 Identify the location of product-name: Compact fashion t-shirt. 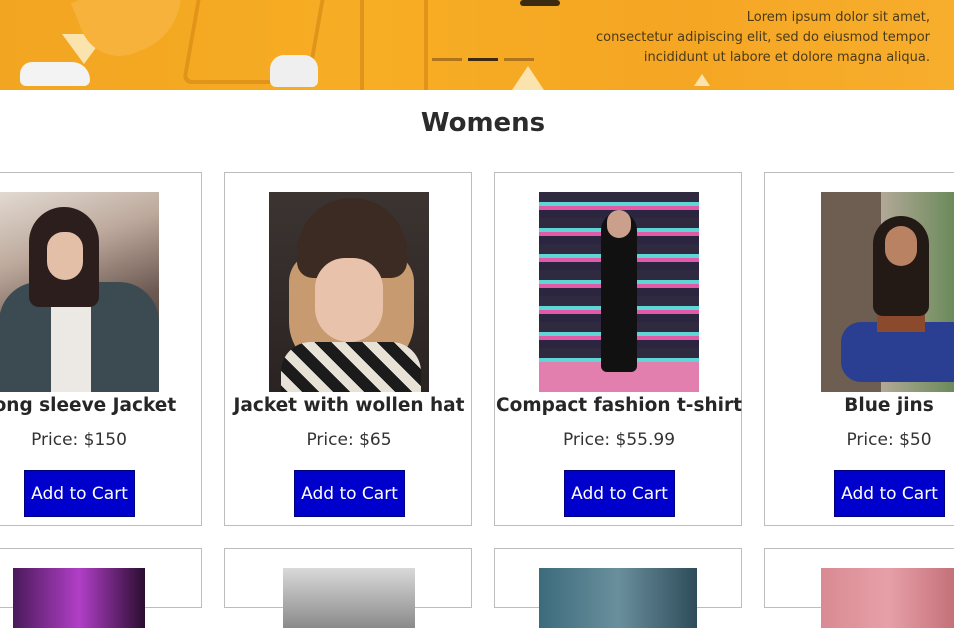
(619, 405).